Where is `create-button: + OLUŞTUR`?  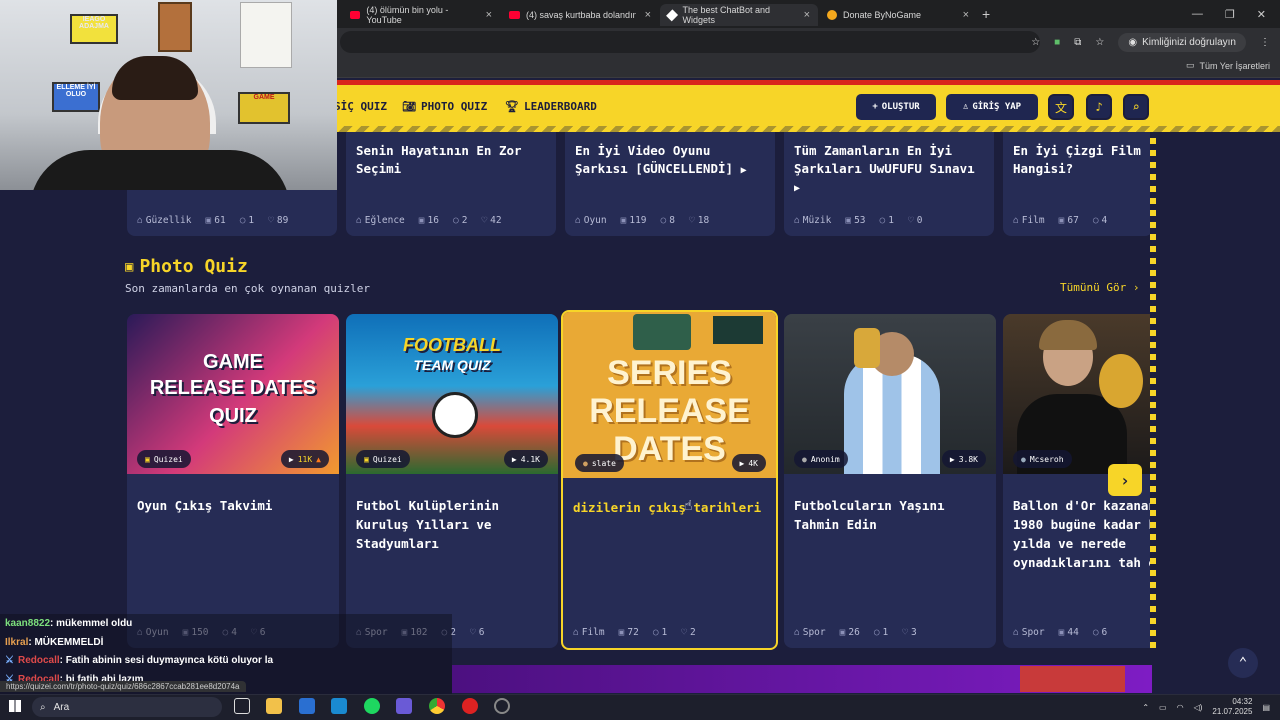 create-button: + OLUŞTUR is located at coordinates (896, 107).